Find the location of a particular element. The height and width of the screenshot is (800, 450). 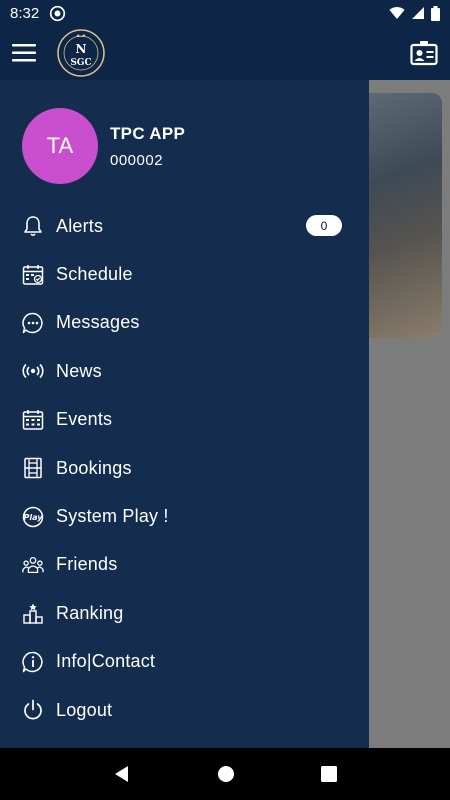

drawer-item-ranking: Ranking is located at coordinates (184, 613).